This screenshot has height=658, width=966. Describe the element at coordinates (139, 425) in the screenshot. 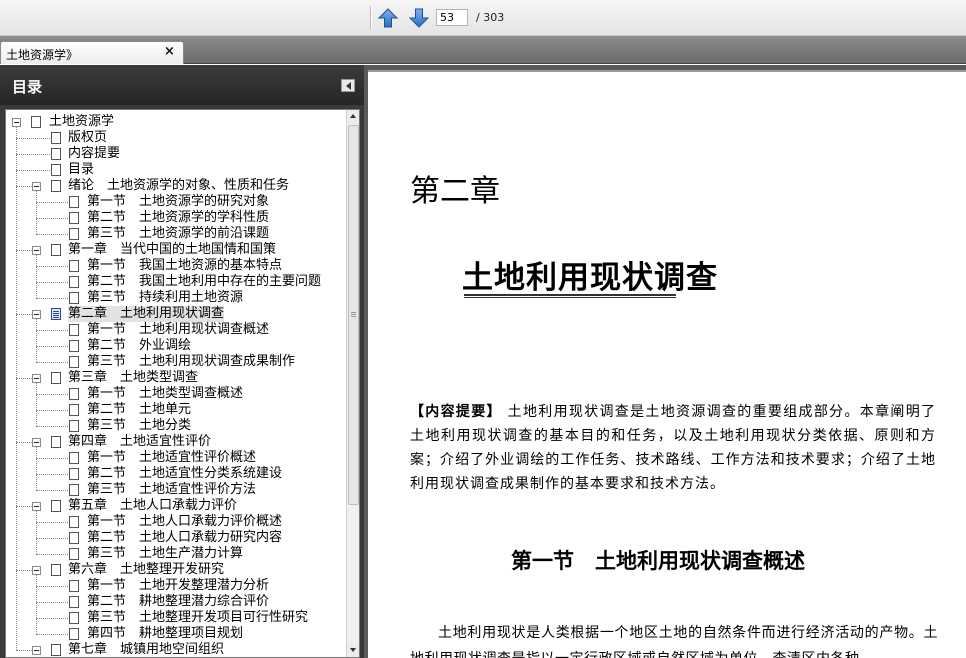

I see `outline-item-label: 第三节 土地分类` at that location.